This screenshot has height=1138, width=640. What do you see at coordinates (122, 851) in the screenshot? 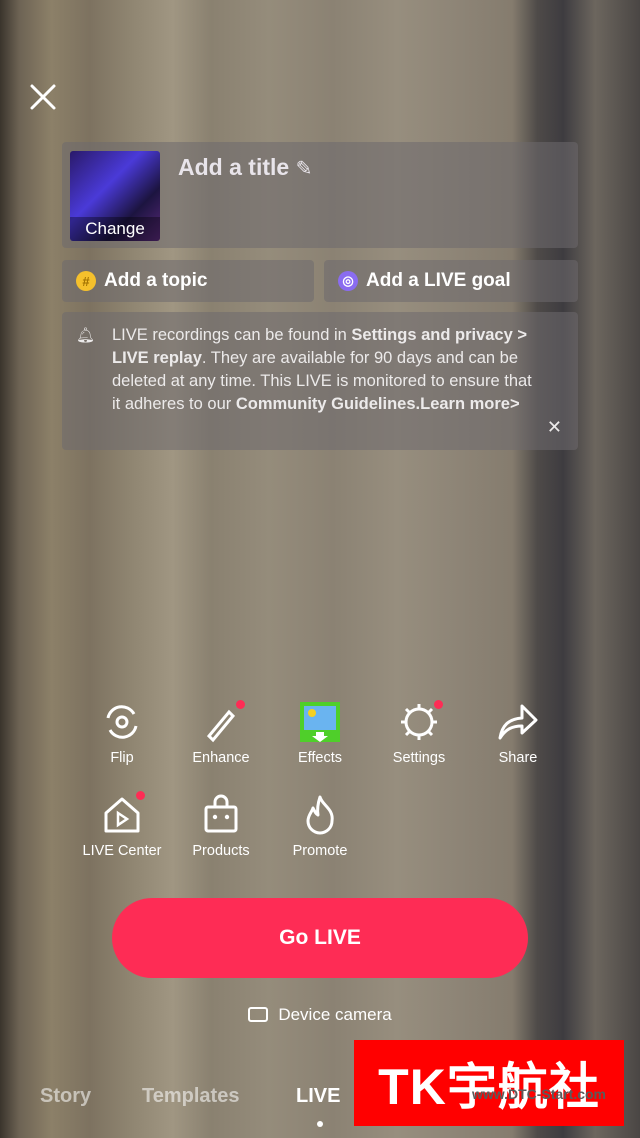
I see `live-center-label: LIVE Center` at bounding box center [122, 851].